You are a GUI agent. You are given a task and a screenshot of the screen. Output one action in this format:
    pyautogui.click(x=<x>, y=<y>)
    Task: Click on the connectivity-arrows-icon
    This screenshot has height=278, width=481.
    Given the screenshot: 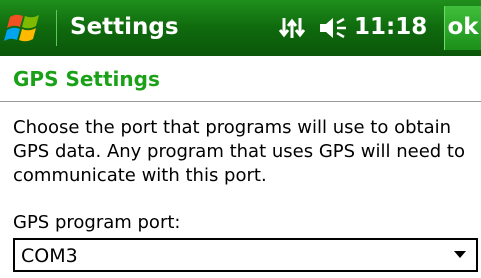 What is the action you would take?
    pyautogui.click(x=292, y=28)
    